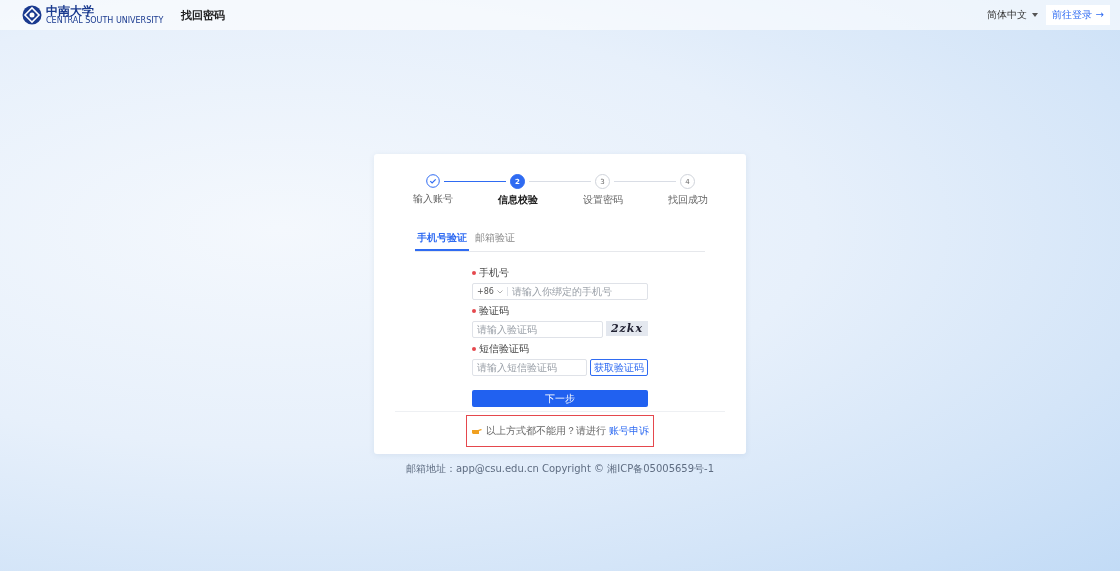 This screenshot has height=571, width=1120. What do you see at coordinates (1013, 15) in the screenshot?
I see `language-dropdown: 简体中文` at bounding box center [1013, 15].